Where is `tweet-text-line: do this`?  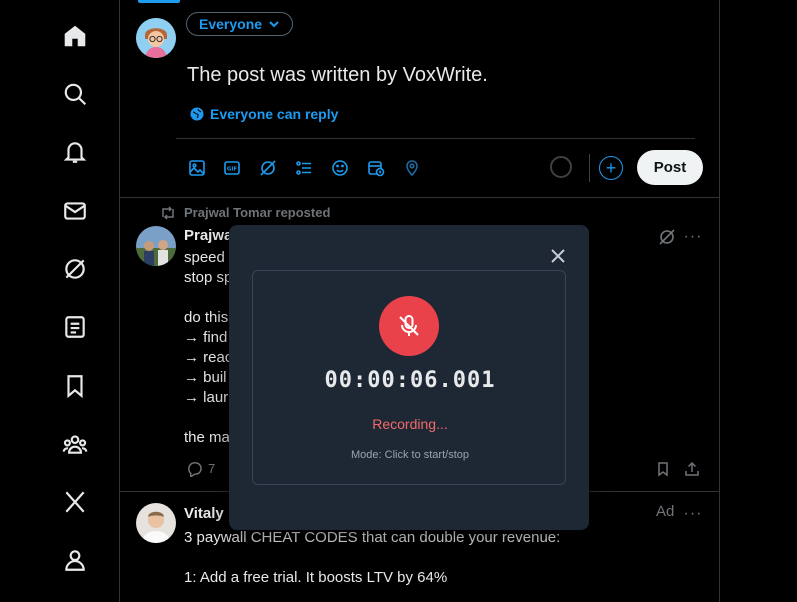 tweet-text-line: do this is located at coordinates (206, 317).